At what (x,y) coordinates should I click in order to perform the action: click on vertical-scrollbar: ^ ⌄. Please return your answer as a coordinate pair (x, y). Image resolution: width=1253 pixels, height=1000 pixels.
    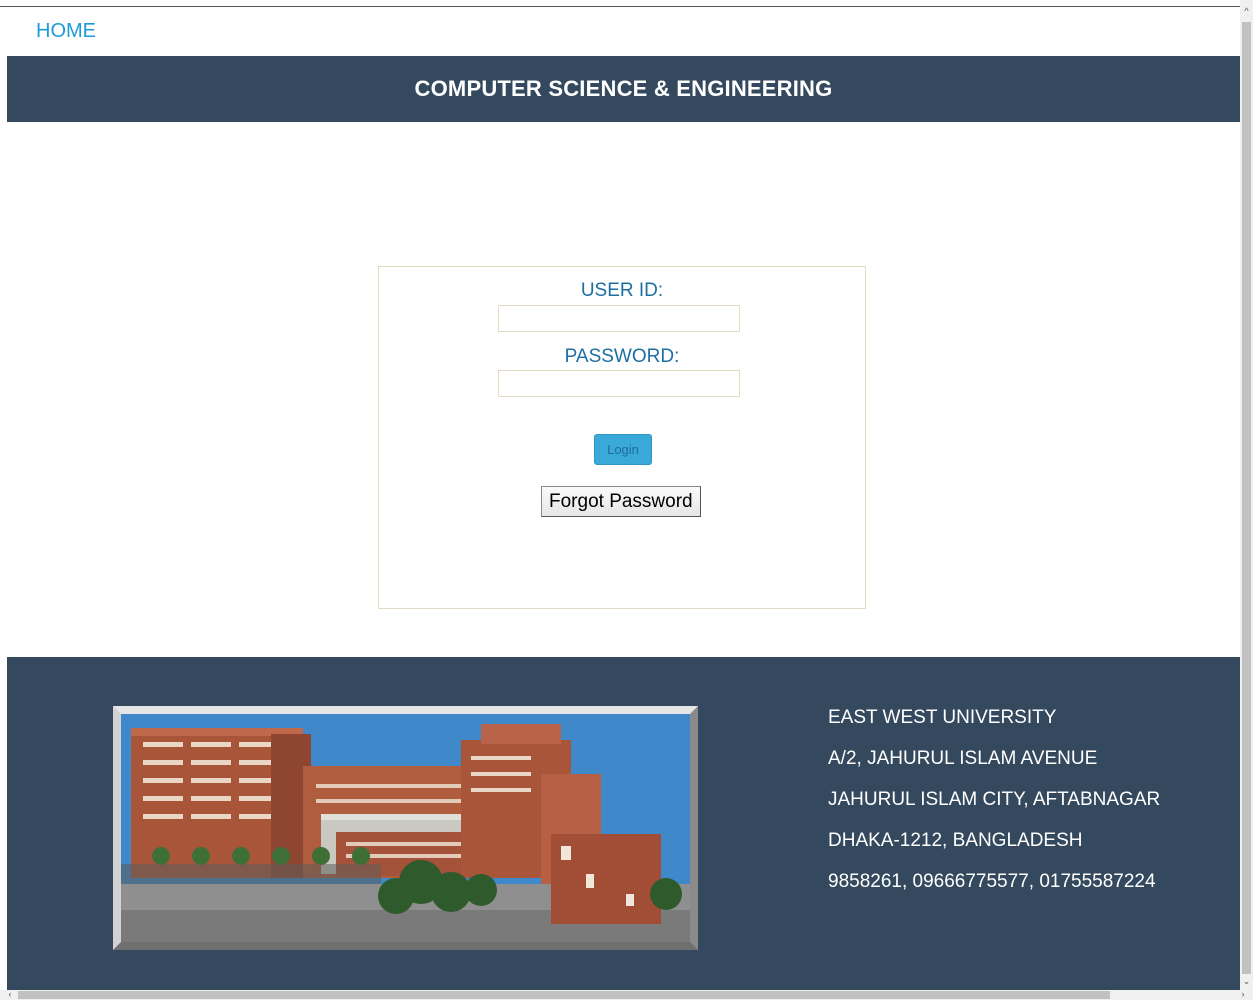
    Looking at the image, I should click on (1246, 495).